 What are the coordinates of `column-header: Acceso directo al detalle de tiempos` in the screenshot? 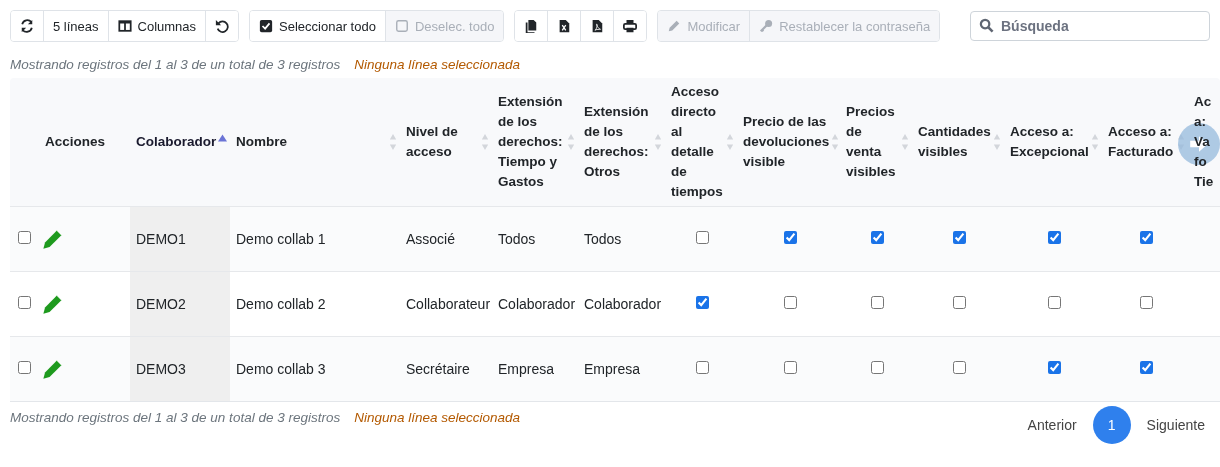 It's located at (697, 141).